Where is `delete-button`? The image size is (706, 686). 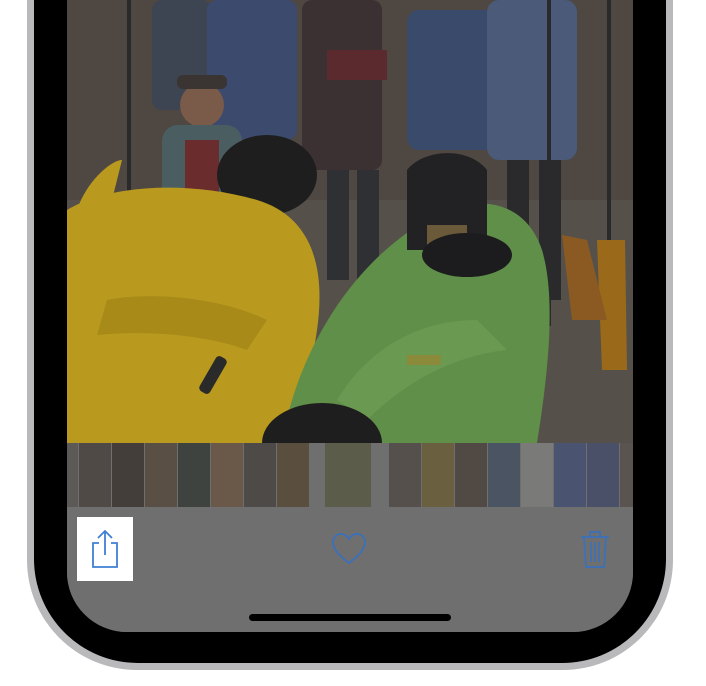 delete-button is located at coordinates (595, 549).